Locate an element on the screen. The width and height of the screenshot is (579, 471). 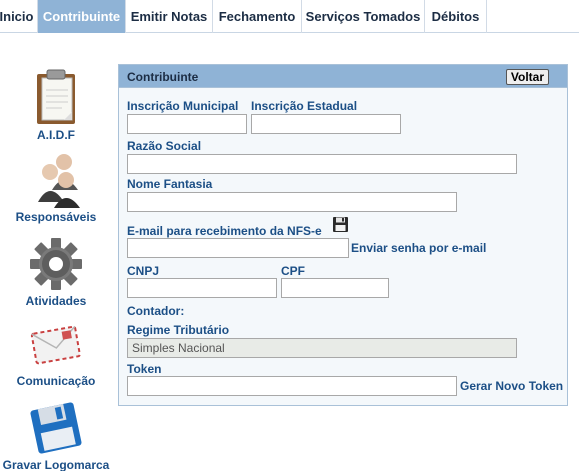
sidebar-item-gravar-logomarca: Gravar Logomarca is located at coordinates (56, 434).